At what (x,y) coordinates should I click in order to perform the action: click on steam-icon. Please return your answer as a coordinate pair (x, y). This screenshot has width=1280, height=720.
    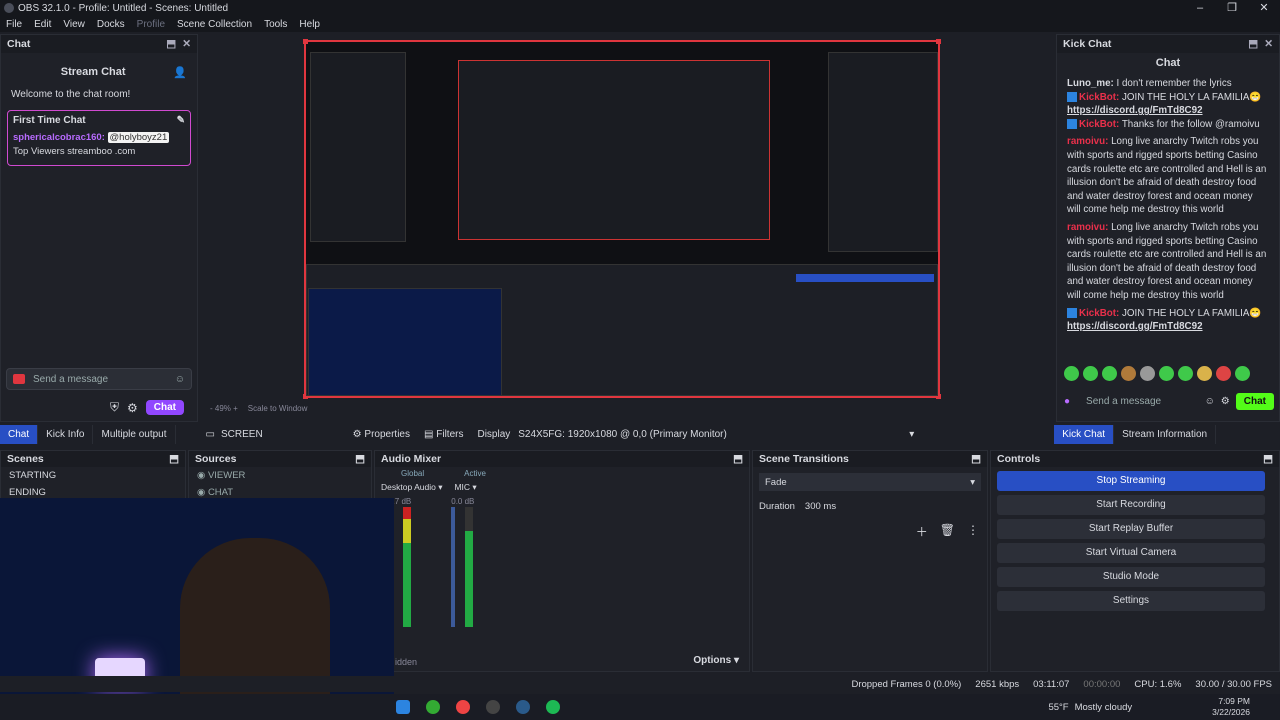
    Looking at the image, I should click on (523, 707).